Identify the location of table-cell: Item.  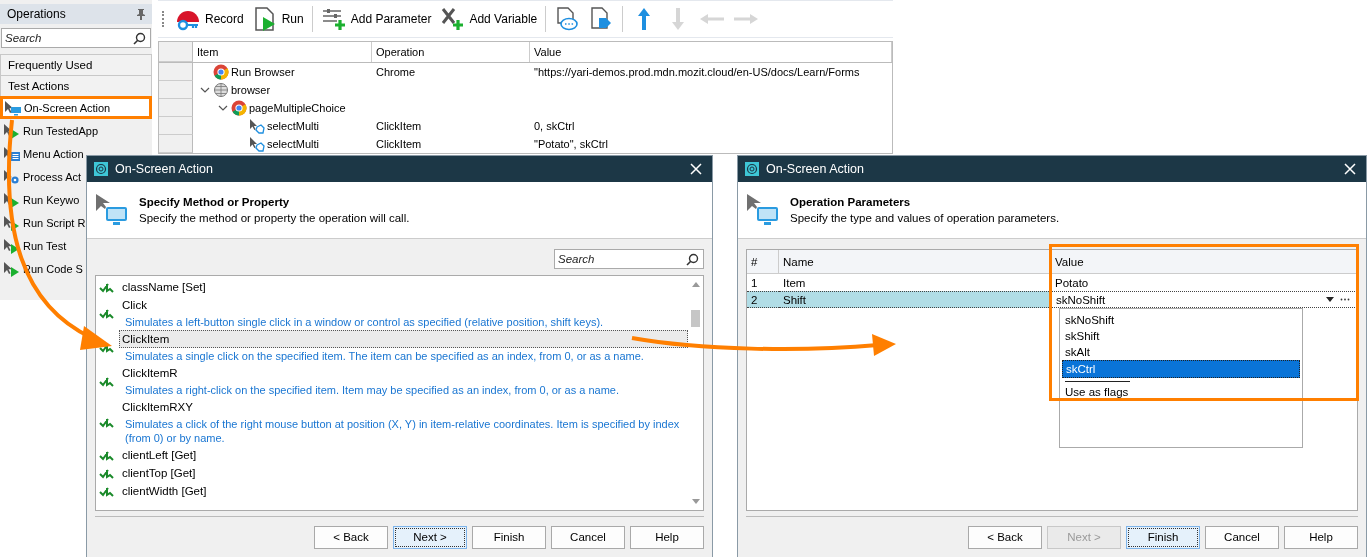
(915, 282).